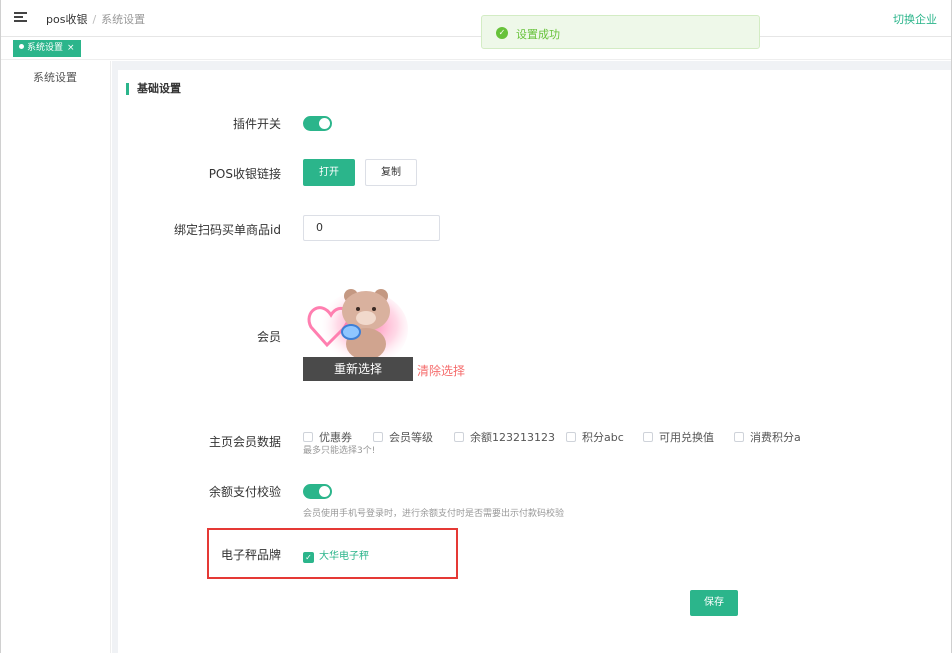 The image size is (952, 653). I want to click on balance-verify-label: 余额支付校验, so click(244, 492).